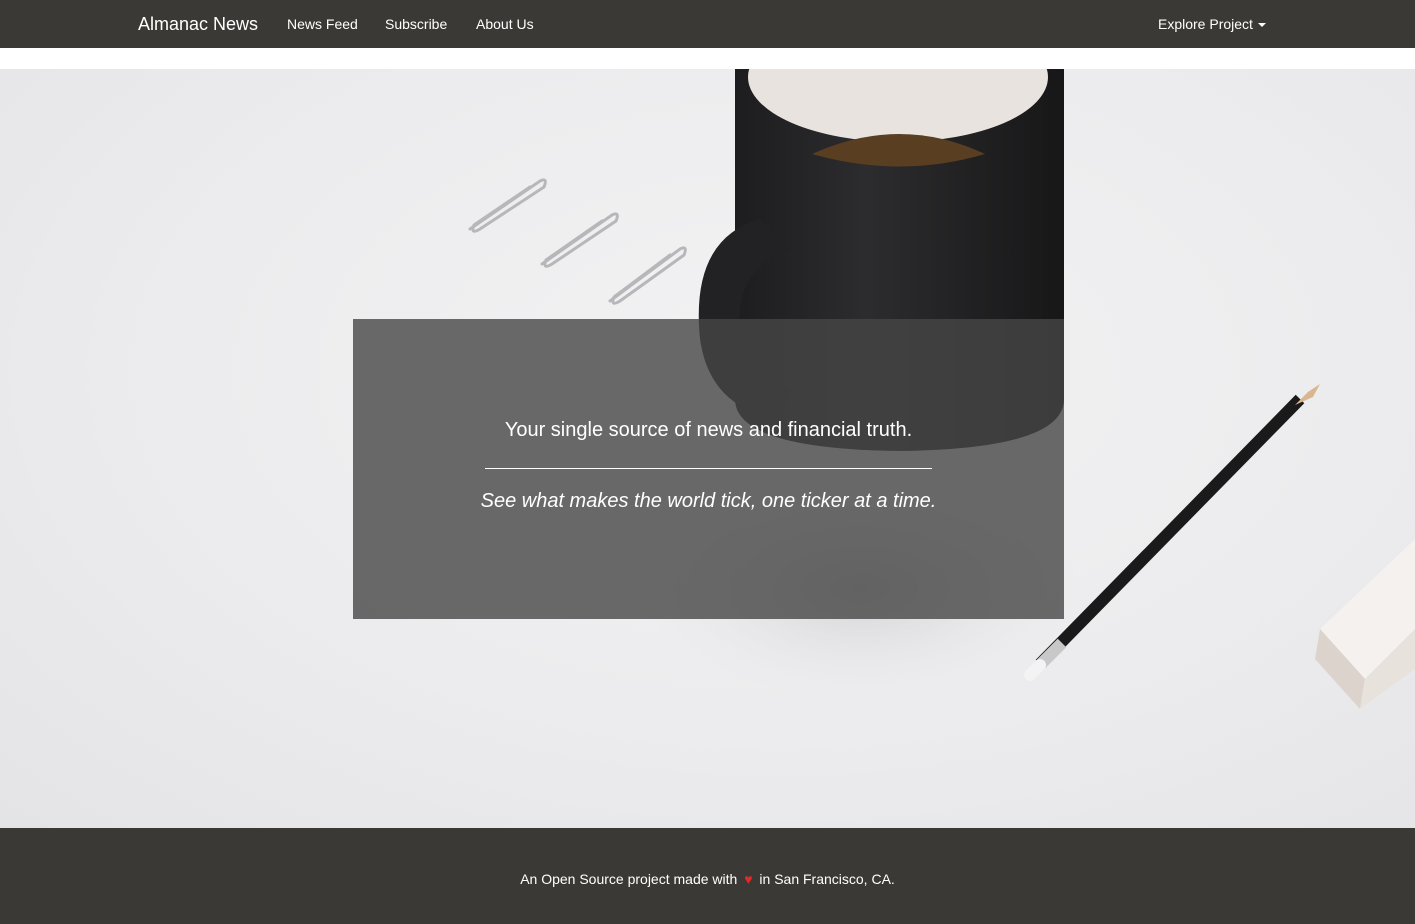  Describe the element at coordinates (198, 24) in the screenshot. I see `brand-link: Almanac News` at that location.